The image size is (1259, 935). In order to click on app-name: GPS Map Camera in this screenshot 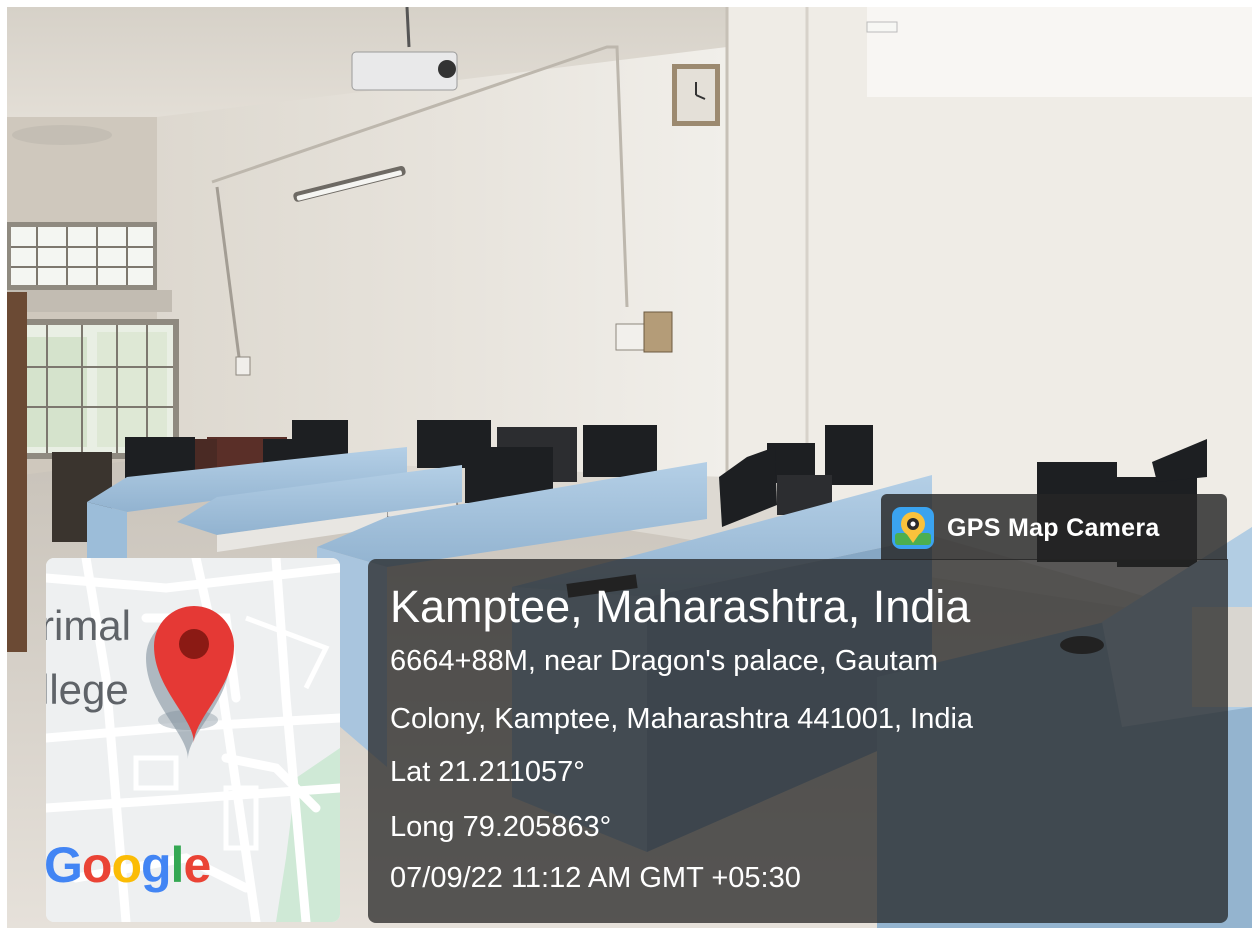, I will do `click(1053, 528)`.